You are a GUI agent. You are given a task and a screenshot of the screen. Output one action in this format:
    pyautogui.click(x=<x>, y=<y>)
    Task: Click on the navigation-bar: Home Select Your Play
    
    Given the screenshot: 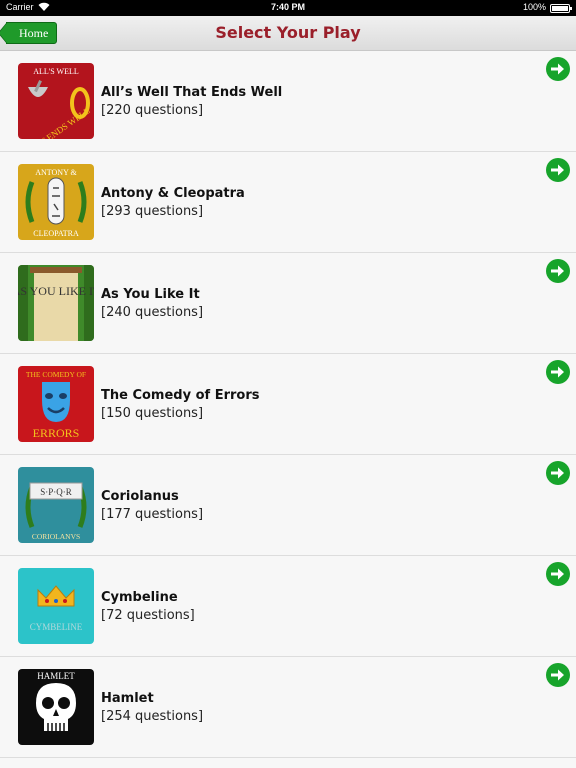 What is the action you would take?
    pyautogui.click(x=288, y=33)
    